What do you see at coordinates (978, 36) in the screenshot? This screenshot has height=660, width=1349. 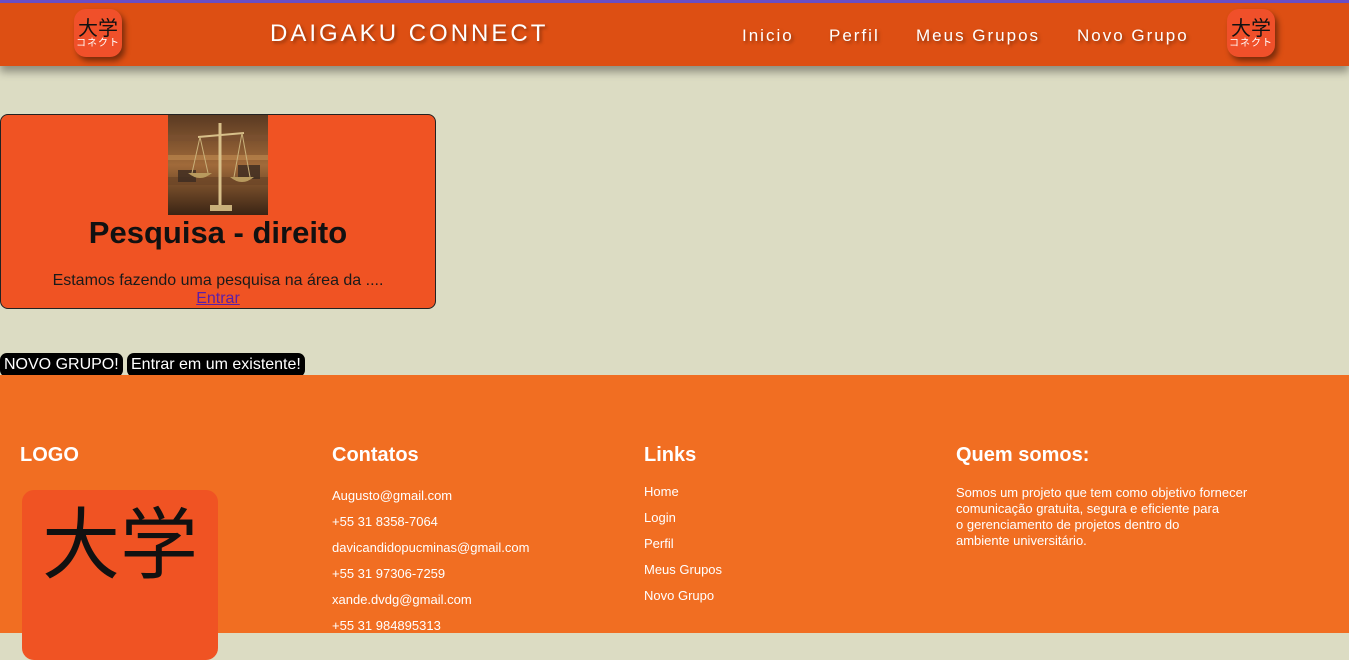 I see `nav-meus-grupos: Meus Grupos` at bounding box center [978, 36].